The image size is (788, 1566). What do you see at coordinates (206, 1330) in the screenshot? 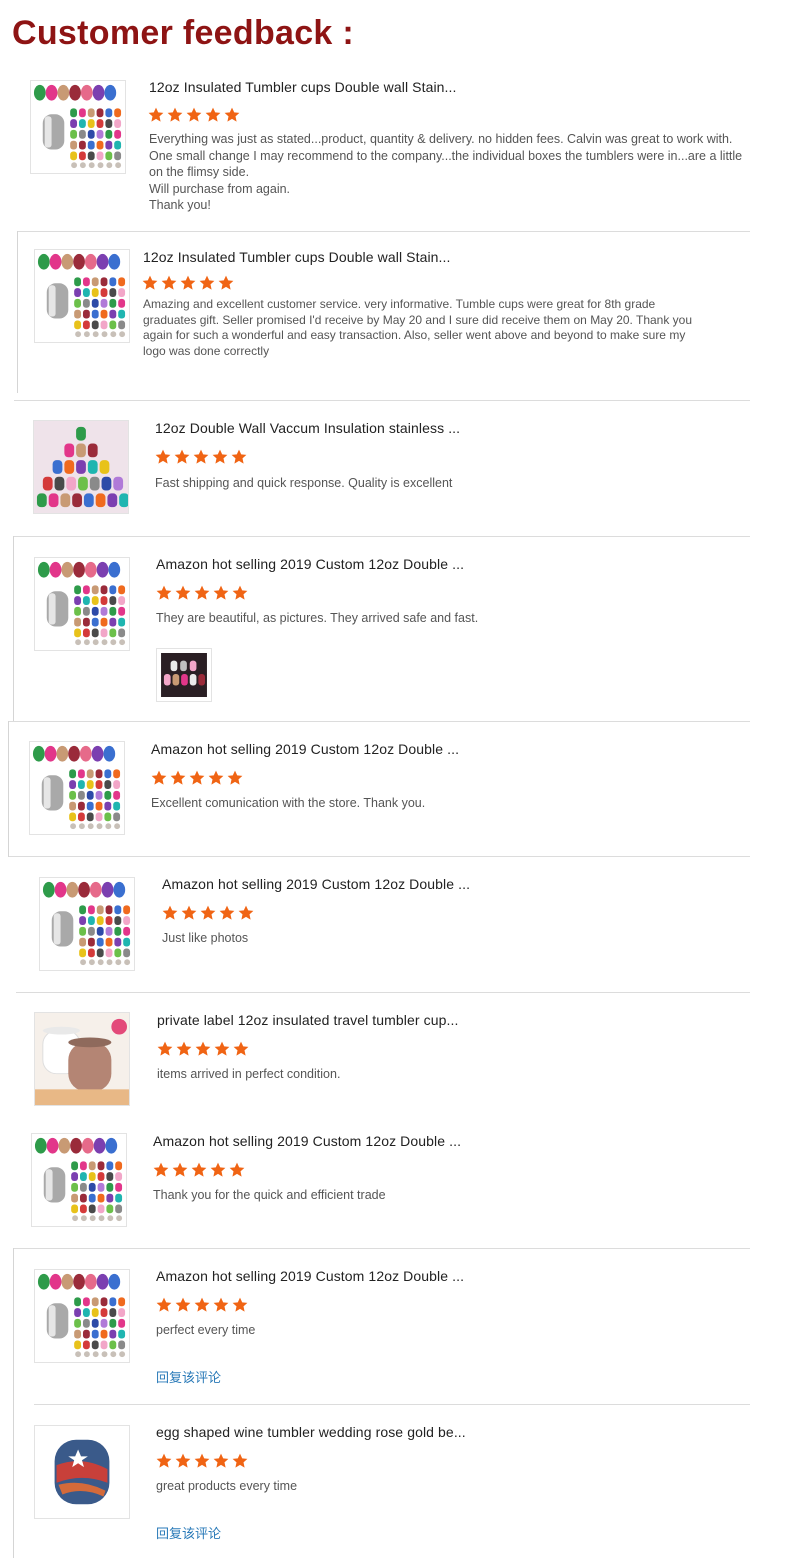
I see `review-text: perfect every time` at bounding box center [206, 1330].